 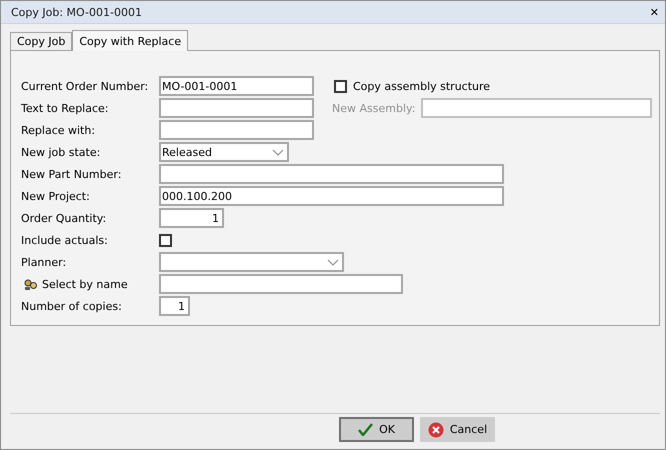 What do you see at coordinates (61, 152) in the screenshot?
I see `field-label: New job state:` at bounding box center [61, 152].